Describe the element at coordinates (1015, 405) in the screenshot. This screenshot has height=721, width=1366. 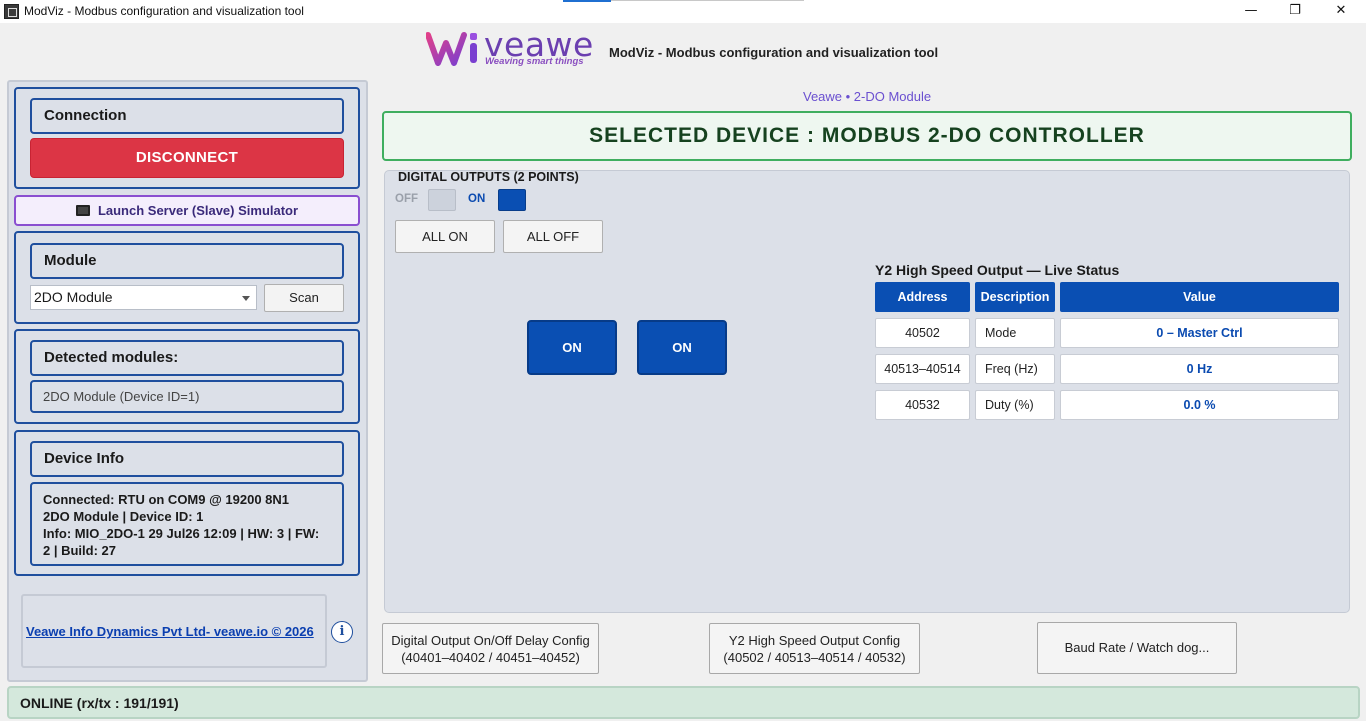
I see `table-cell-description: Duty (%)` at that location.